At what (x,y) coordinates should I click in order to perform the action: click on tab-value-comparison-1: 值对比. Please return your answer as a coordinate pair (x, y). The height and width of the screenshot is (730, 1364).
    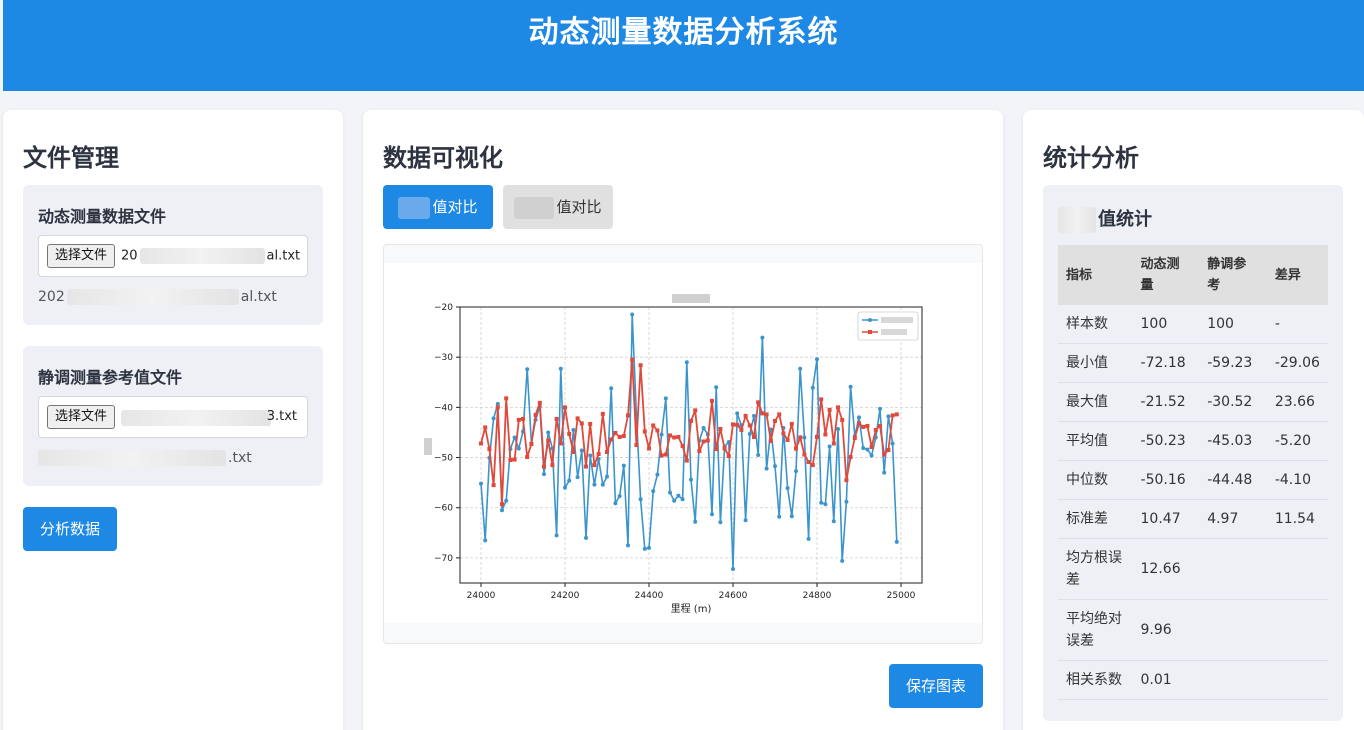
    Looking at the image, I should click on (438, 207).